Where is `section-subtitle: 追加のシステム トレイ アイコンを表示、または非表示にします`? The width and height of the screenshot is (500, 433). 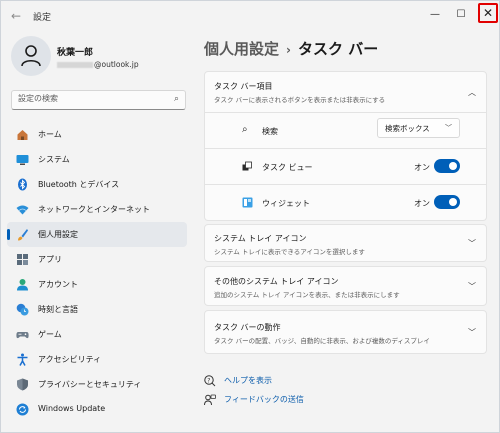 section-subtitle: 追加のシステム トレイ アイコンを表示、または非表示にします is located at coordinates (307, 295).